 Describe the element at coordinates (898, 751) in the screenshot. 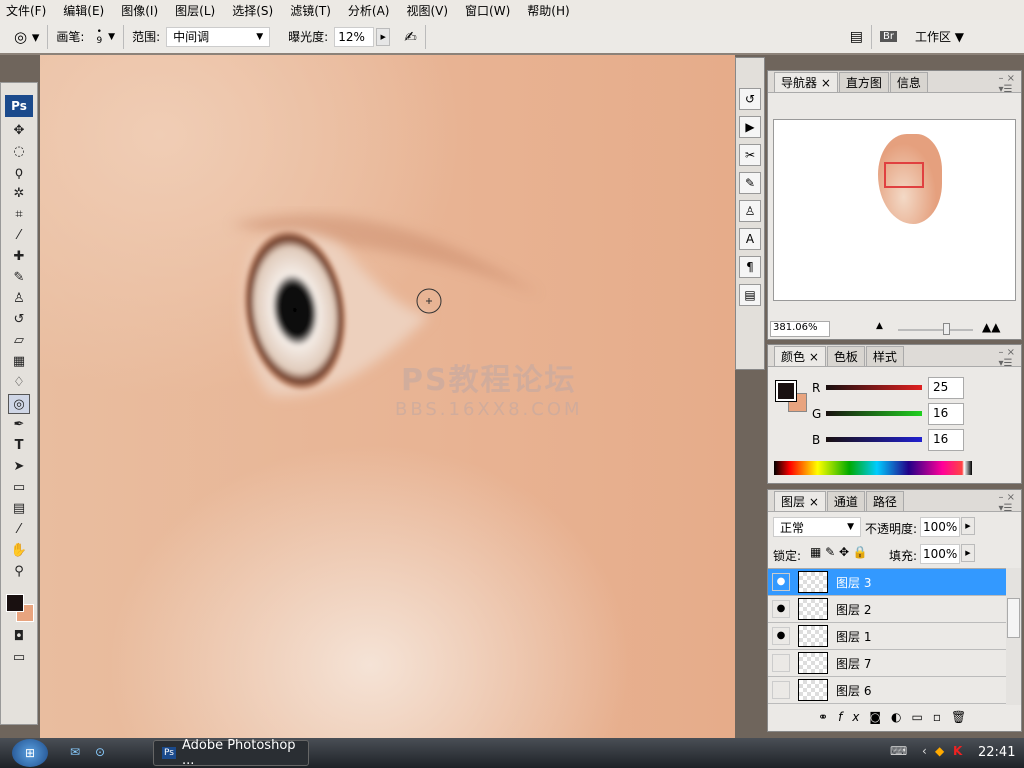

I see `keyboard-icon: ⌨` at that location.